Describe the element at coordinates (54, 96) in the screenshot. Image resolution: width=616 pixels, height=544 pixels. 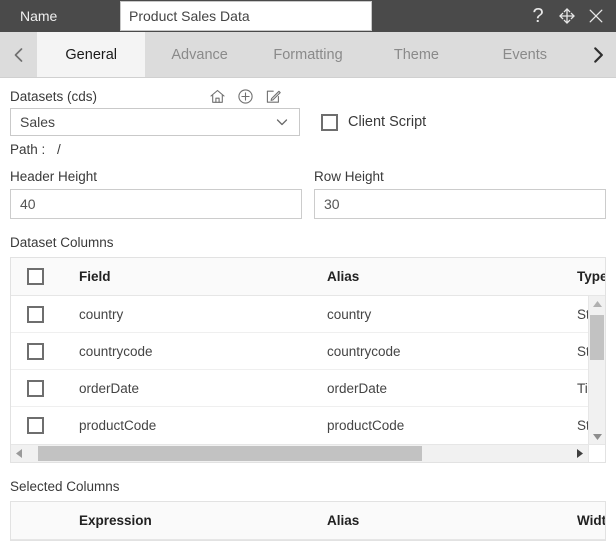
I see `datasets-label: Datasets (cds)` at that location.